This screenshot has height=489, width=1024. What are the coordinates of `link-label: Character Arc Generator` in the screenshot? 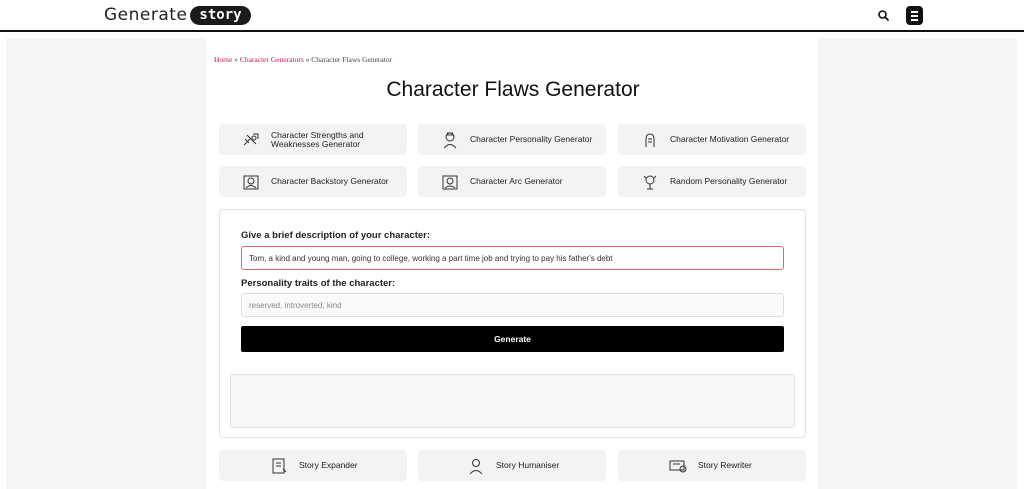 It's located at (516, 181).